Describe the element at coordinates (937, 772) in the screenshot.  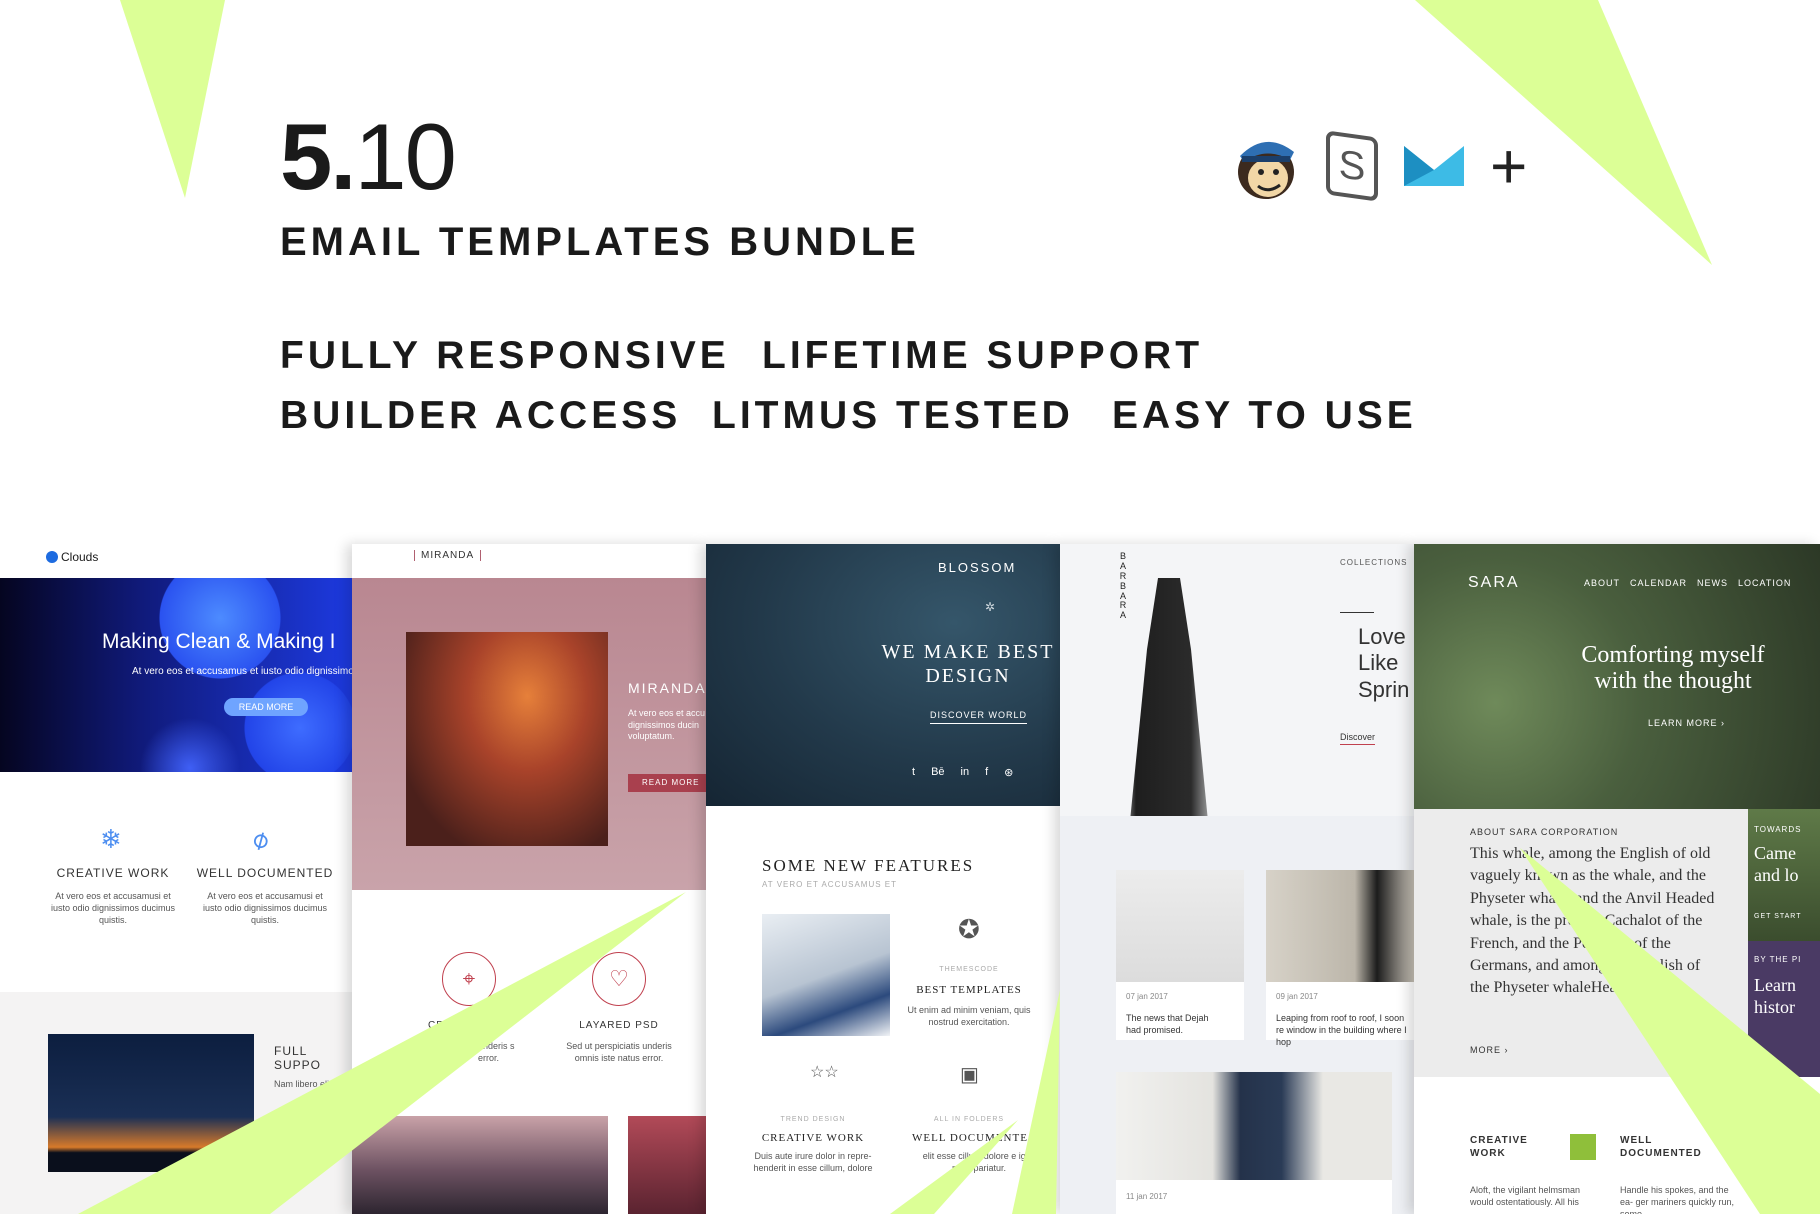
I see `behance-icon: Bē` at that location.